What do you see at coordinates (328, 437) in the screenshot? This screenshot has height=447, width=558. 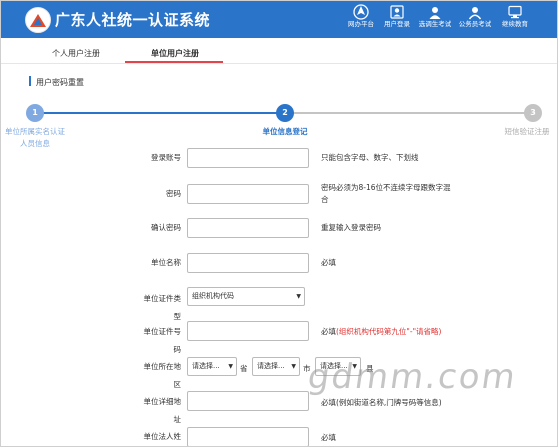 I see `legal-name-hint: 必填` at bounding box center [328, 437].